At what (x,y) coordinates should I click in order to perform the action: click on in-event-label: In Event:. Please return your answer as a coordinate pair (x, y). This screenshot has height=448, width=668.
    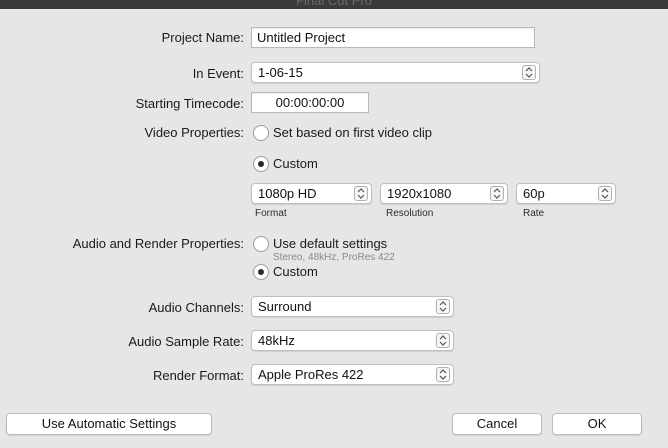
    Looking at the image, I should click on (218, 73).